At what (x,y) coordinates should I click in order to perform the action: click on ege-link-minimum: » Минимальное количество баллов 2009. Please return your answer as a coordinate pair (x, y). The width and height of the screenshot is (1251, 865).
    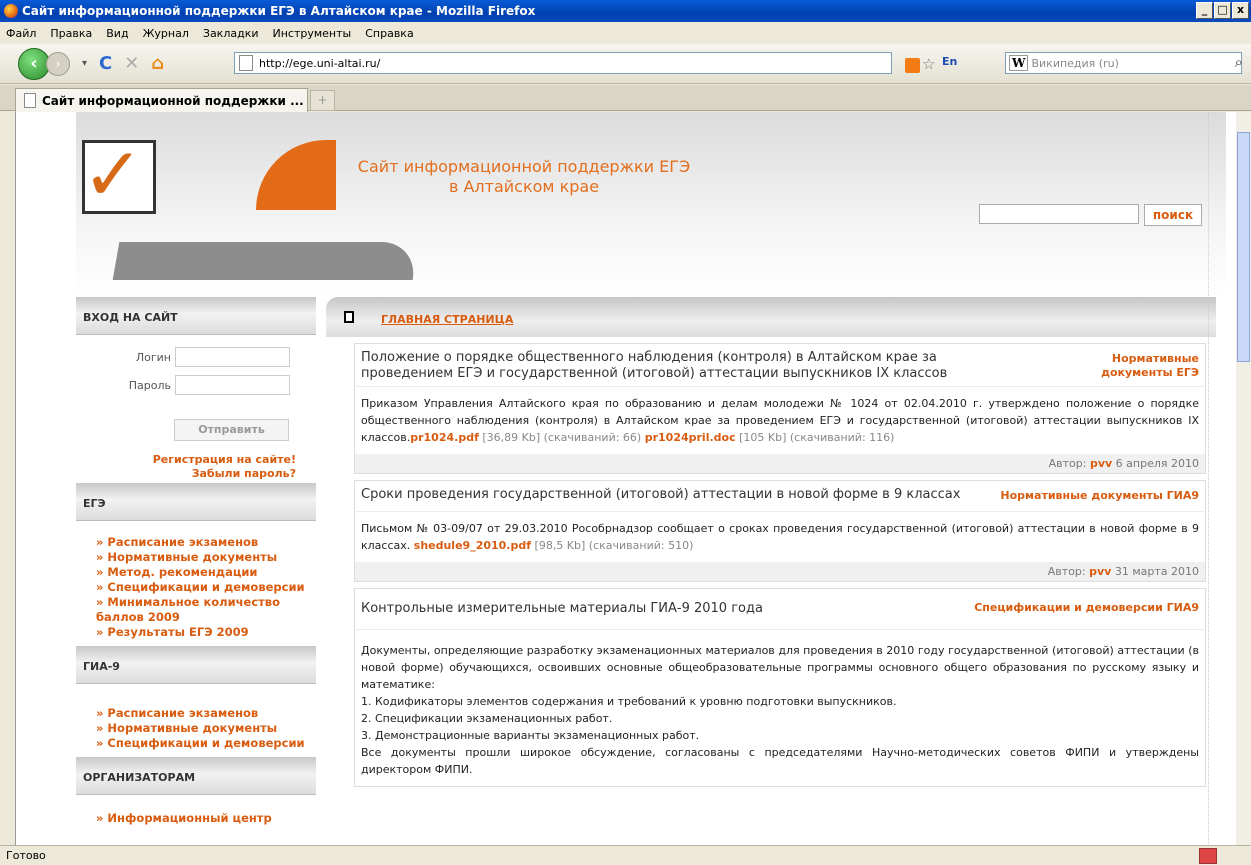
    Looking at the image, I should click on (206, 610).